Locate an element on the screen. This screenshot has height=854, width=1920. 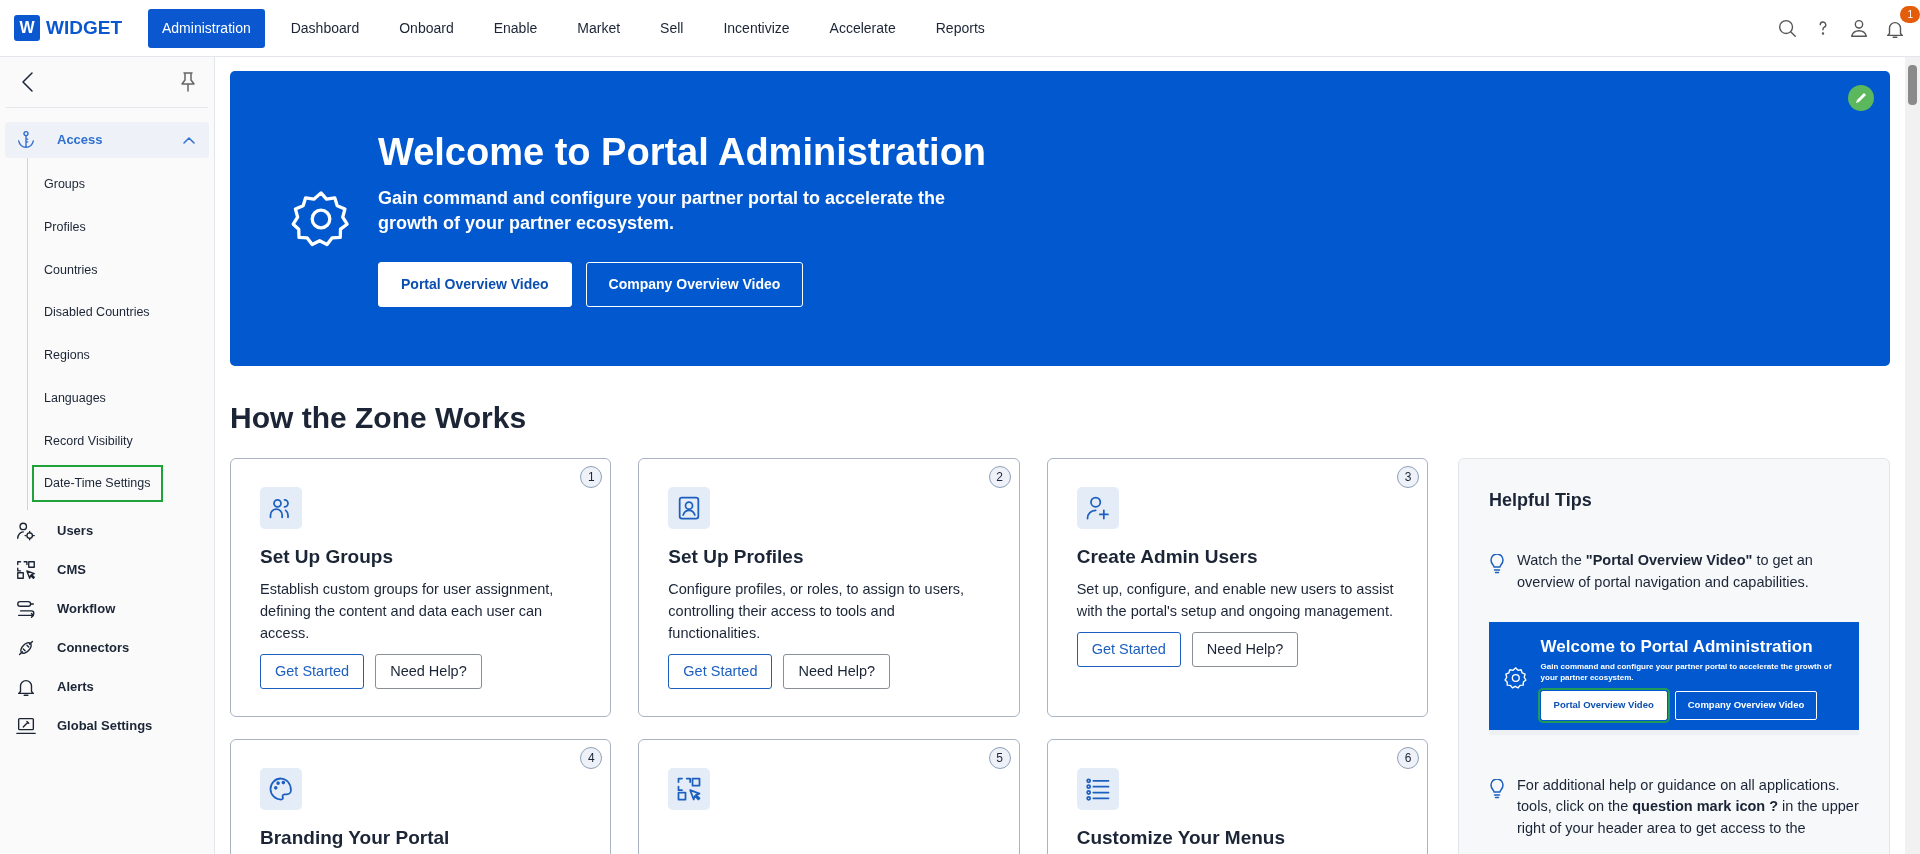
sidebar-item: Workflow is located at coordinates (107, 609).